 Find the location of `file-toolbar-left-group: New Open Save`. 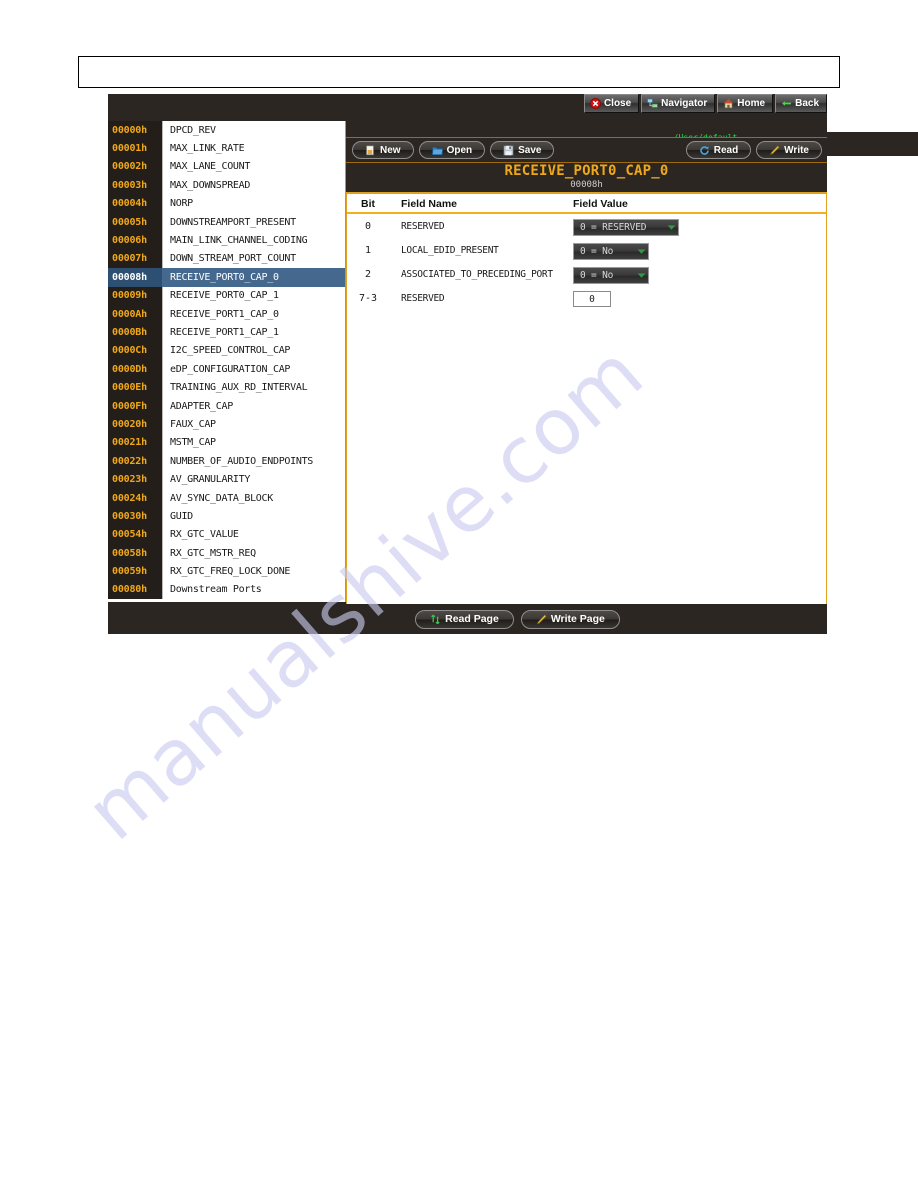

file-toolbar-left-group: New Open Save is located at coordinates (450, 150).